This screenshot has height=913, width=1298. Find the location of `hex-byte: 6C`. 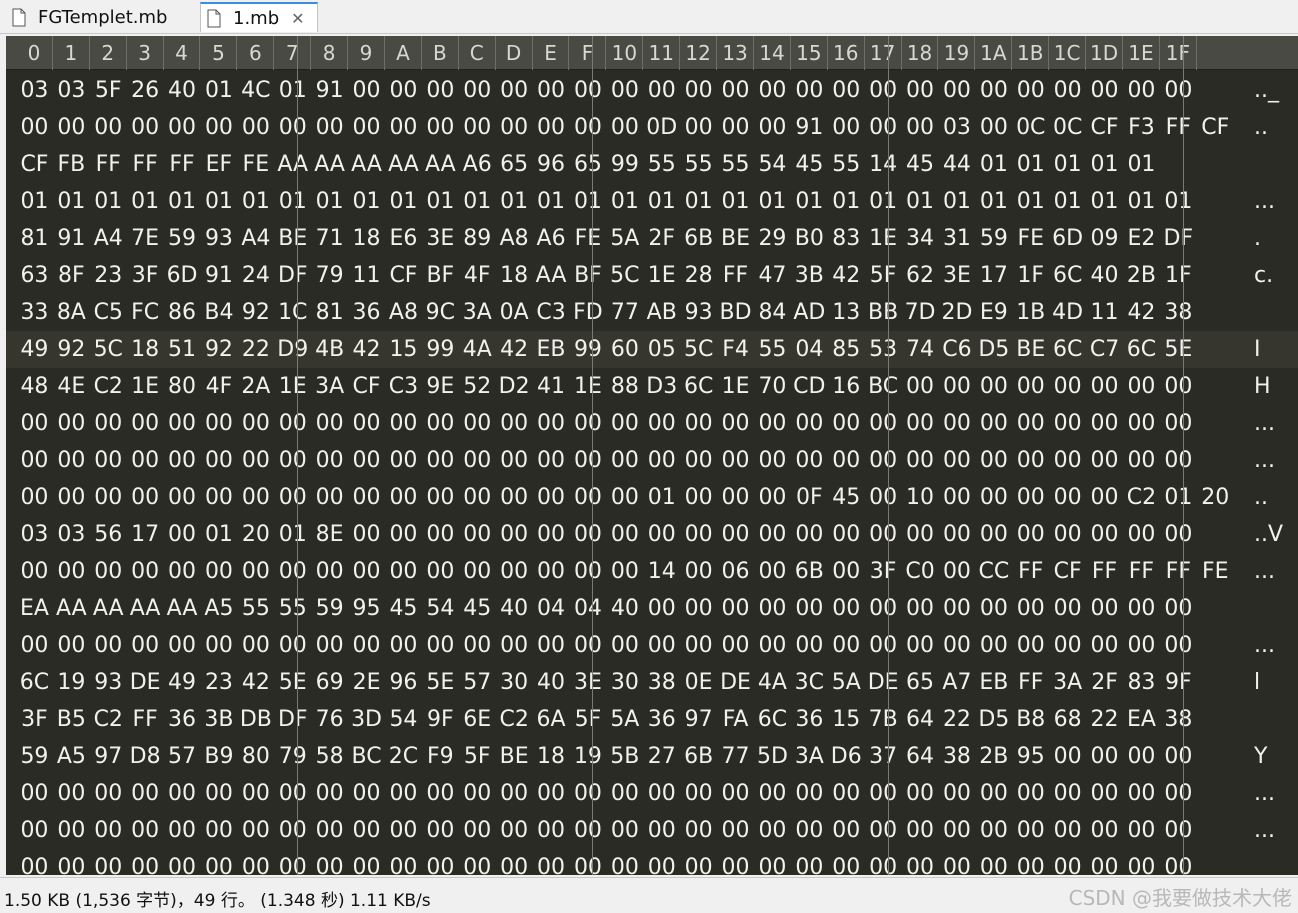

hex-byte: 6C is located at coordinates (772, 720).